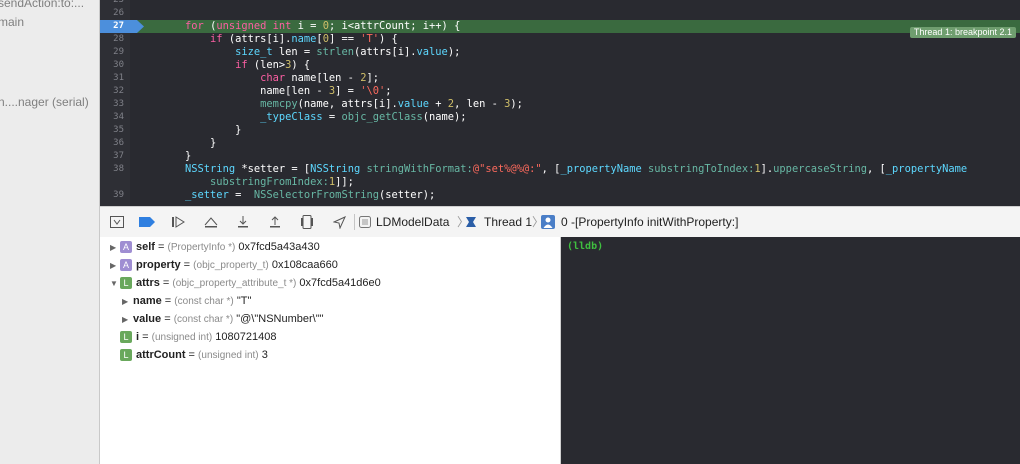 This screenshot has width=1020, height=464. What do you see at coordinates (339, 222) in the screenshot?
I see `simulate-location-icon` at bounding box center [339, 222].